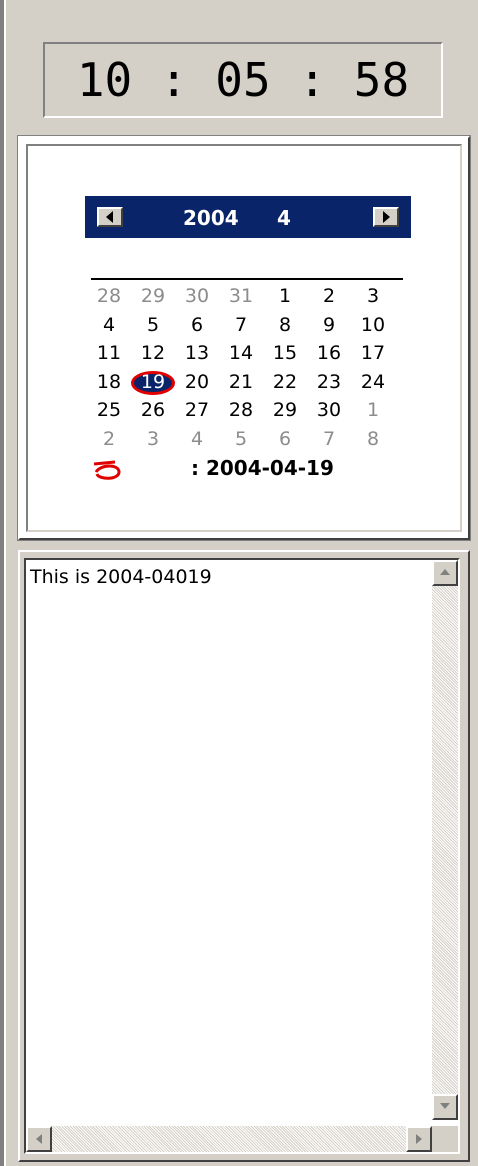 The width and height of the screenshot is (478, 1166). I want to click on scroll-up-button, so click(445, 573).